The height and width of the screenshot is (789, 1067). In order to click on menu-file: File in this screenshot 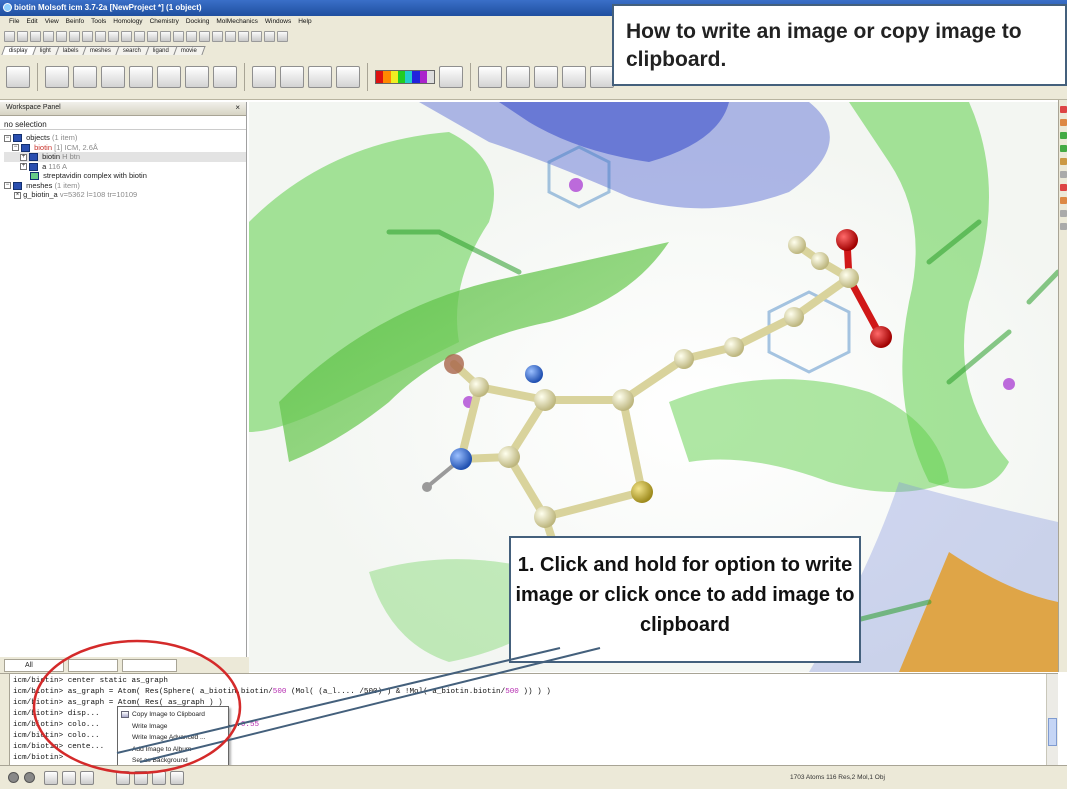, I will do `click(14, 22)`.